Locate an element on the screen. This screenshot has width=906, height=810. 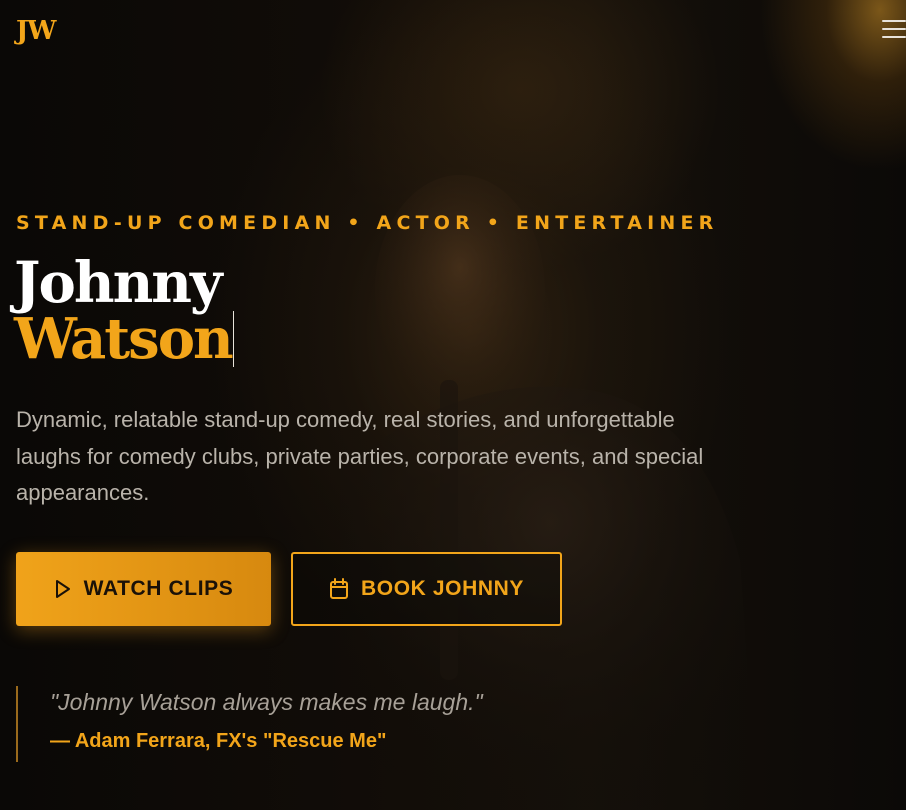
last-name: Watson is located at coordinates (124, 339).